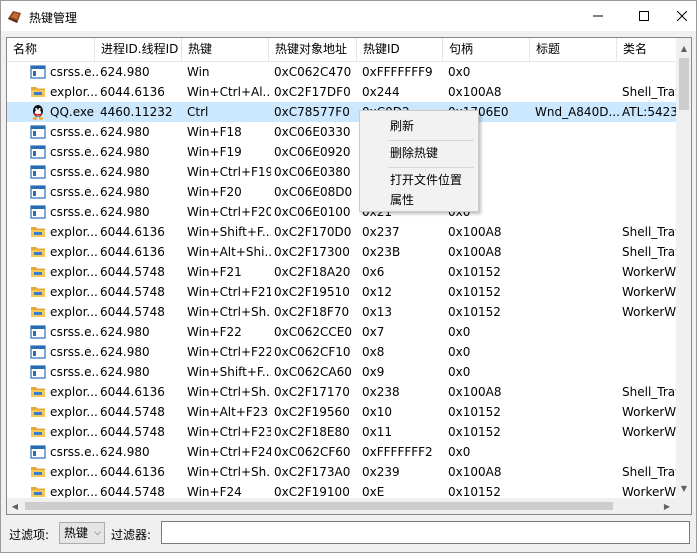  I want to click on horizontal-scroll-thumb, so click(319, 506).